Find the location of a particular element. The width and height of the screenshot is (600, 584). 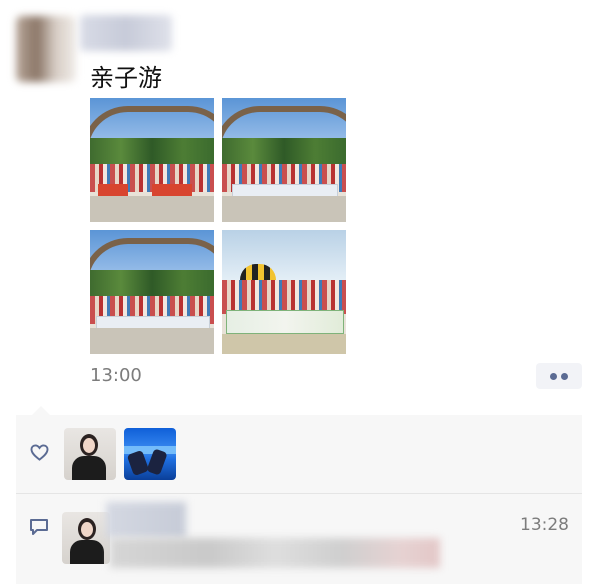

more-dots-icon is located at coordinates (553, 376).